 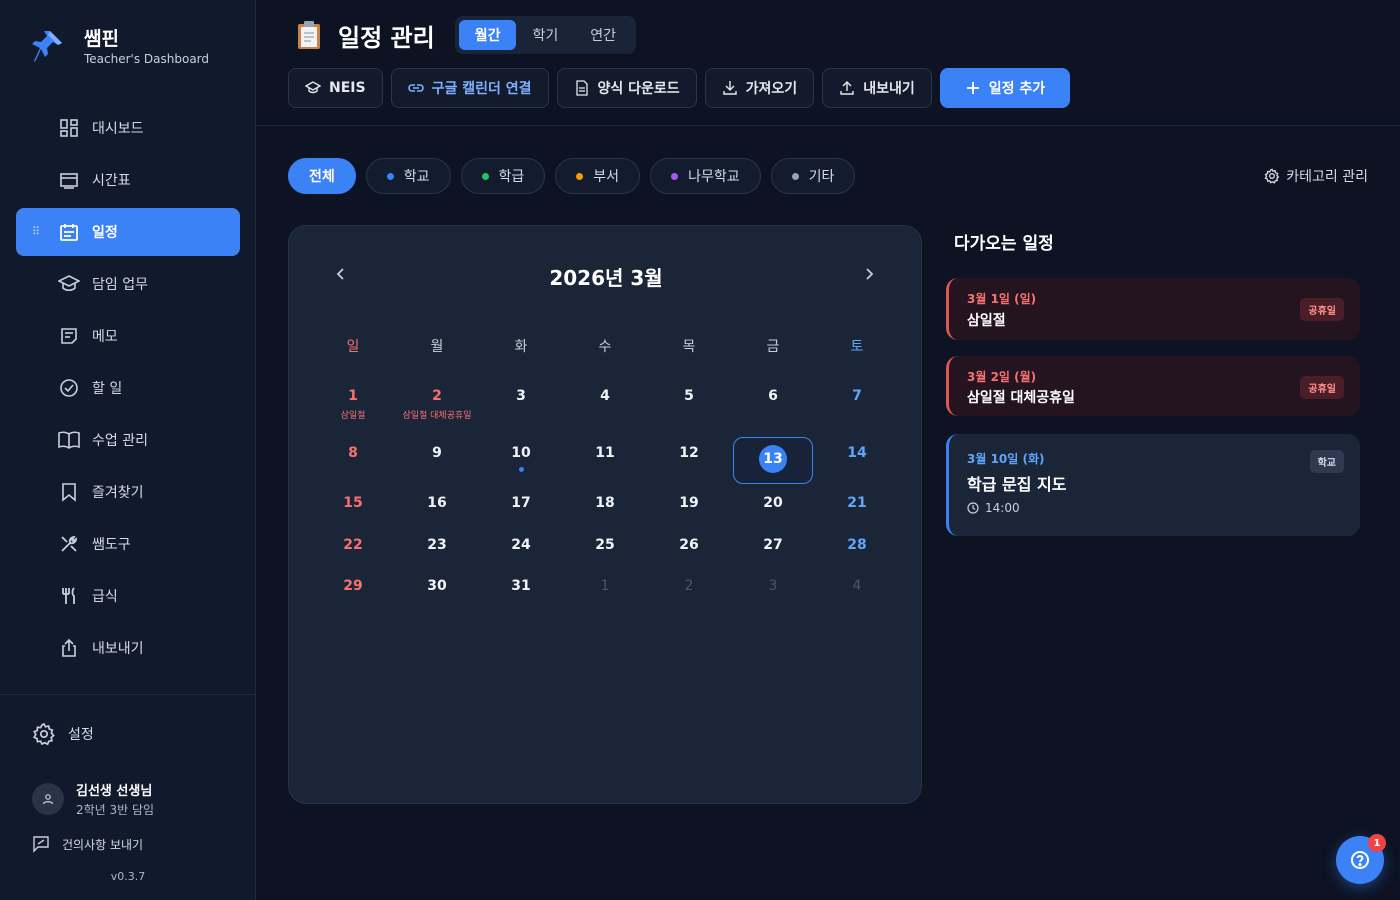 What do you see at coordinates (521, 506) in the screenshot?
I see `calendar-day: 17` at bounding box center [521, 506].